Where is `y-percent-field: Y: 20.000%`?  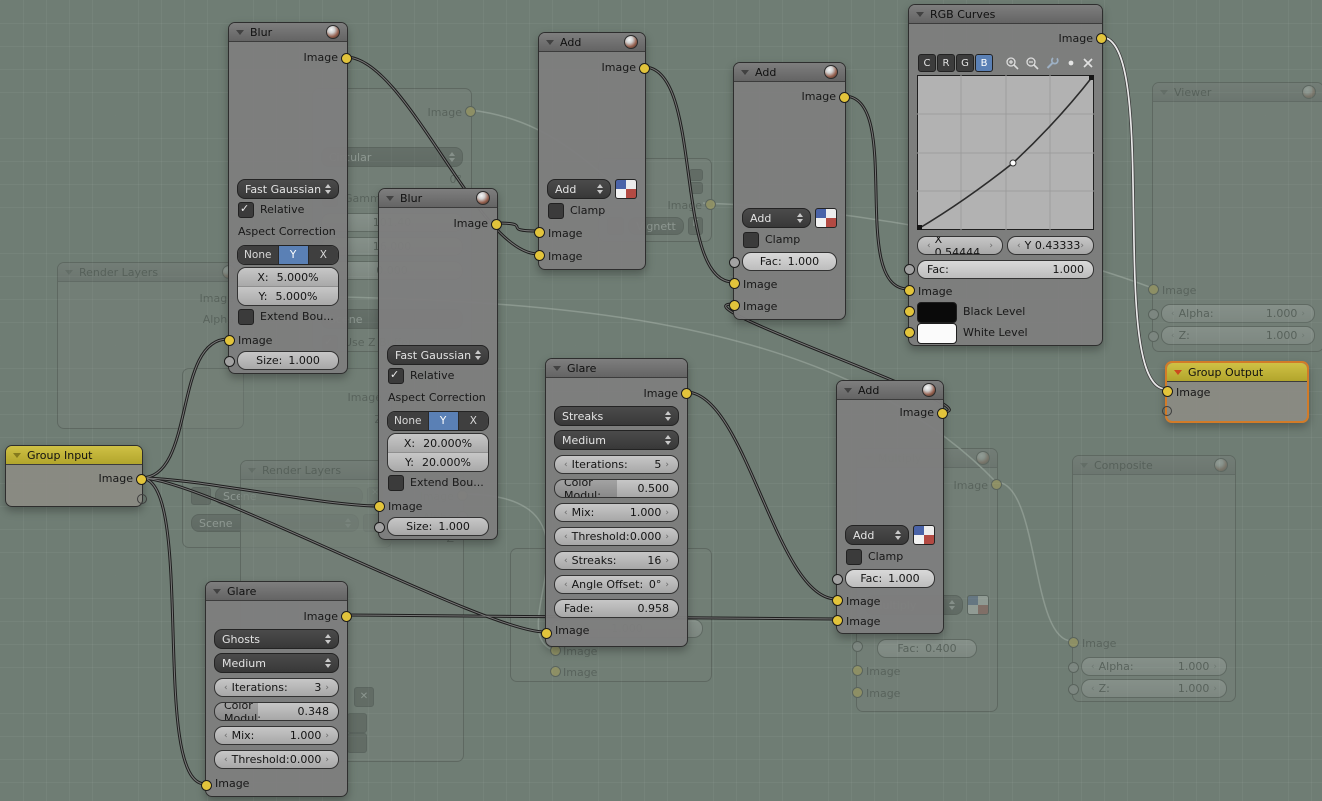 y-percent-field: Y: 20.000% is located at coordinates (438, 462).